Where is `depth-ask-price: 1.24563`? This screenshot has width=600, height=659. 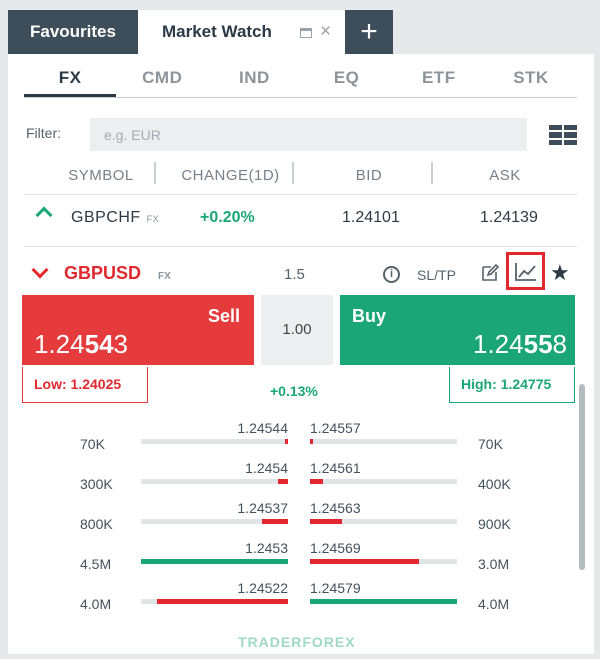
depth-ask-price: 1.24563 is located at coordinates (335, 508).